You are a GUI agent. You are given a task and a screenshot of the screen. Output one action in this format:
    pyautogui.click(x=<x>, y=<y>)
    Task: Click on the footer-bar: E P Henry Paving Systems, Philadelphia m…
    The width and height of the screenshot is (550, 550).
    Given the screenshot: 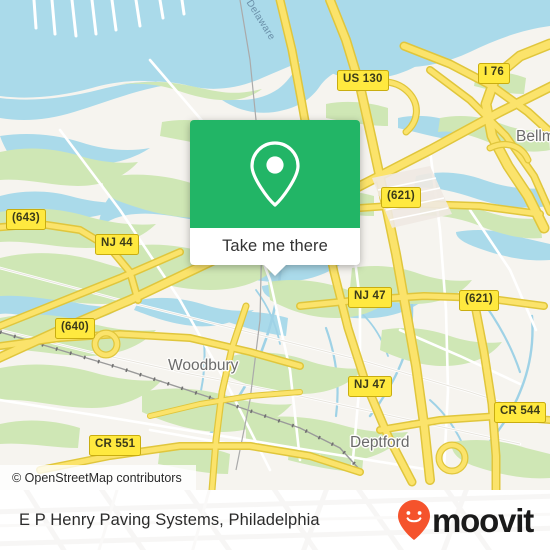 What is the action you would take?
    pyautogui.click(x=275, y=520)
    